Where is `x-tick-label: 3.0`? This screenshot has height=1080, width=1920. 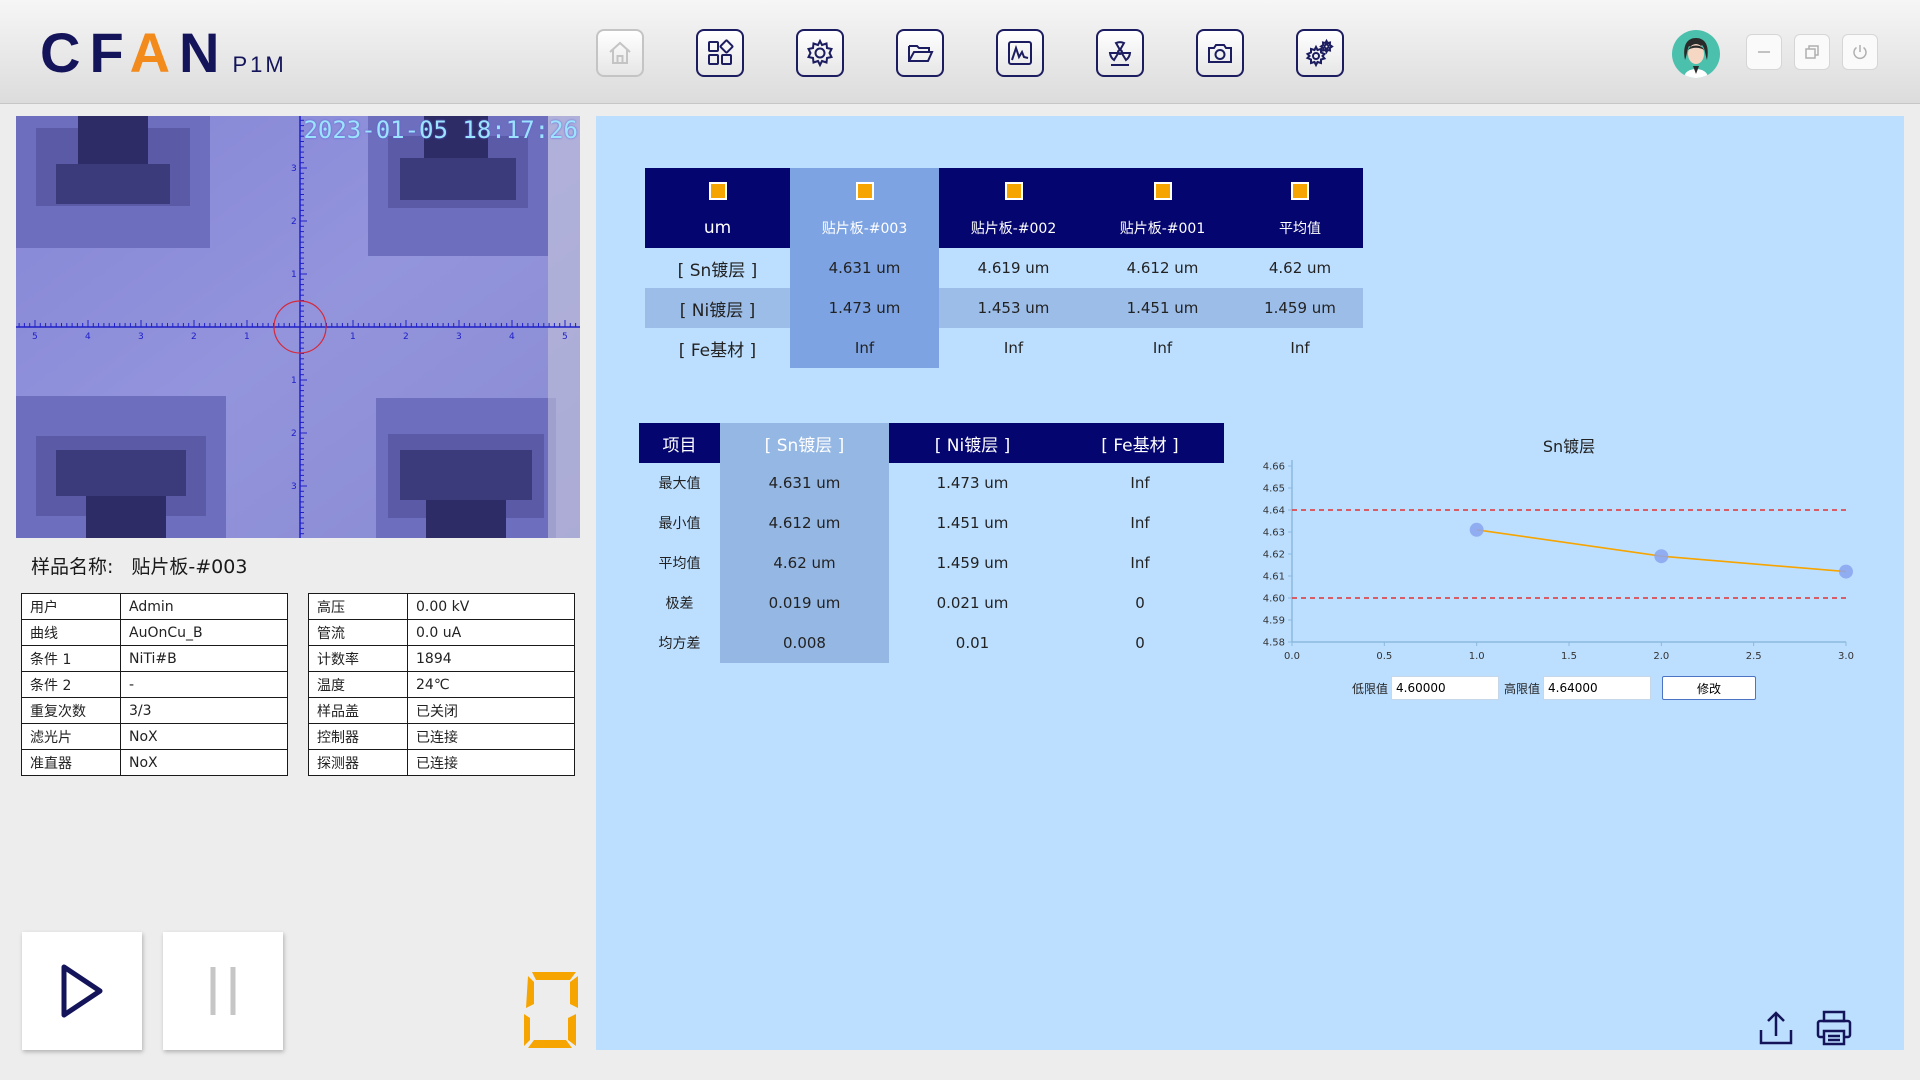 x-tick-label: 3.0 is located at coordinates (1846, 656).